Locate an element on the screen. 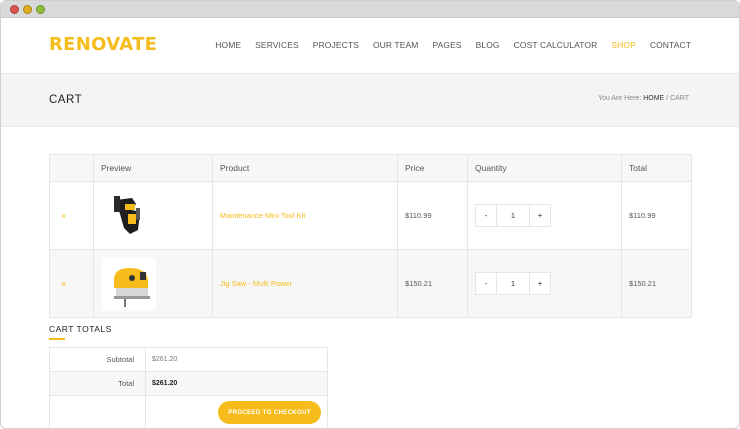 The width and height of the screenshot is (740, 429). cart-table-header: Preview Product Price Quantity Total is located at coordinates (370, 168).